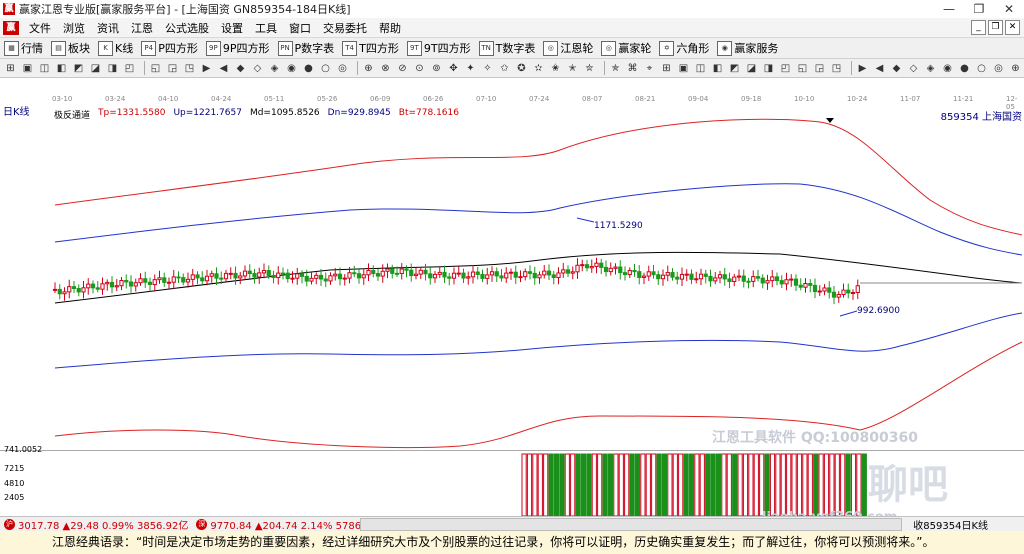 This screenshot has width=1024, height=554. I want to click on mdi-minimize-icon: _, so click(978, 27).